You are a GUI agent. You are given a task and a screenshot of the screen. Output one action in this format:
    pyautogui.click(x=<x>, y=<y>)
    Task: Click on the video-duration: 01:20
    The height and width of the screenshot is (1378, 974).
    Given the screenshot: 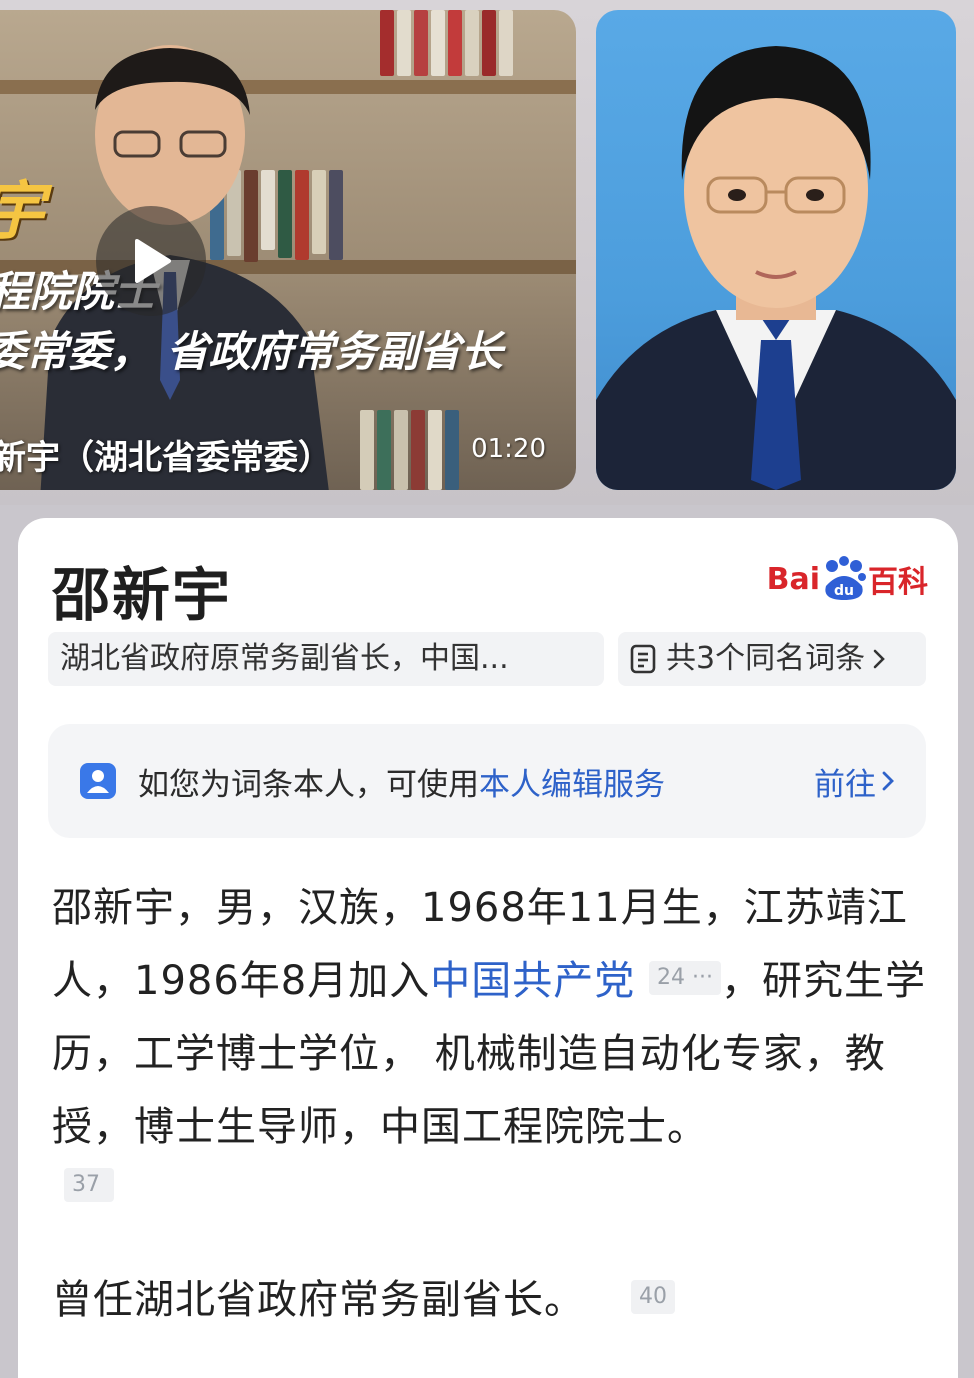 What is the action you would take?
    pyautogui.click(x=508, y=449)
    